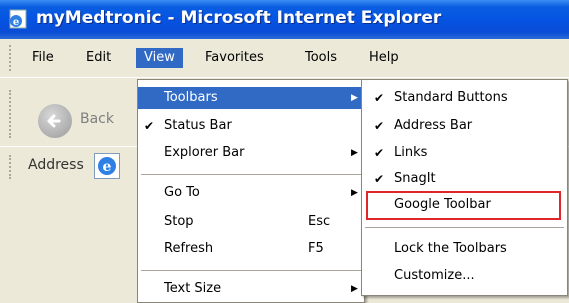  Describe the element at coordinates (191, 97) in the screenshot. I see `menu-item-label: Toolbars` at that location.